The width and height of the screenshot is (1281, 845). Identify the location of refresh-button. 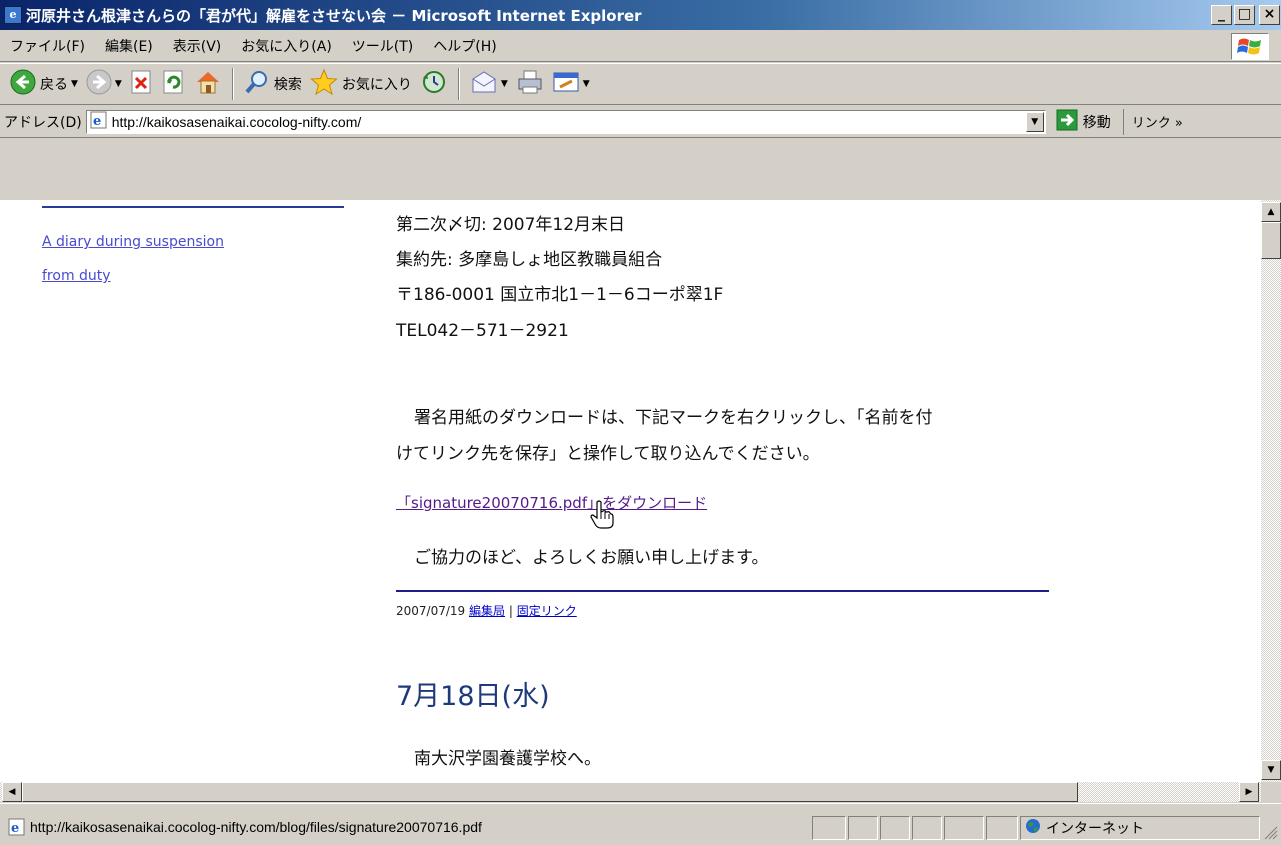
(174, 84).